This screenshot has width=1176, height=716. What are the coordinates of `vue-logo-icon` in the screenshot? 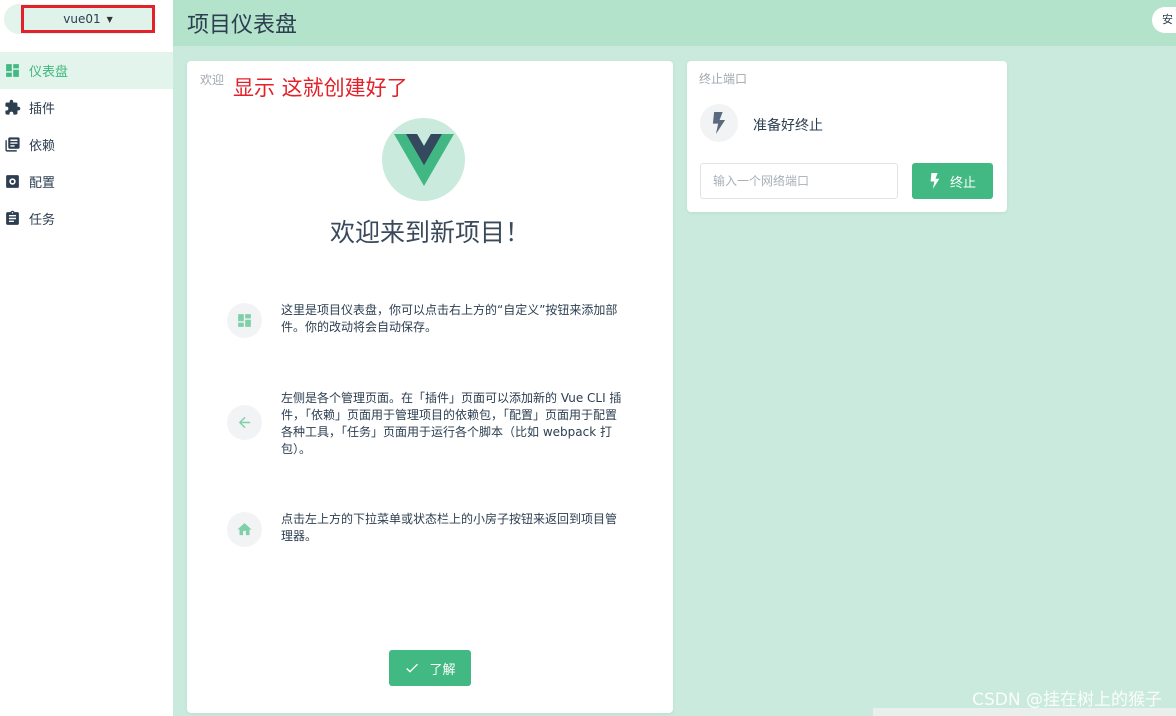 It's located at (423, 159).